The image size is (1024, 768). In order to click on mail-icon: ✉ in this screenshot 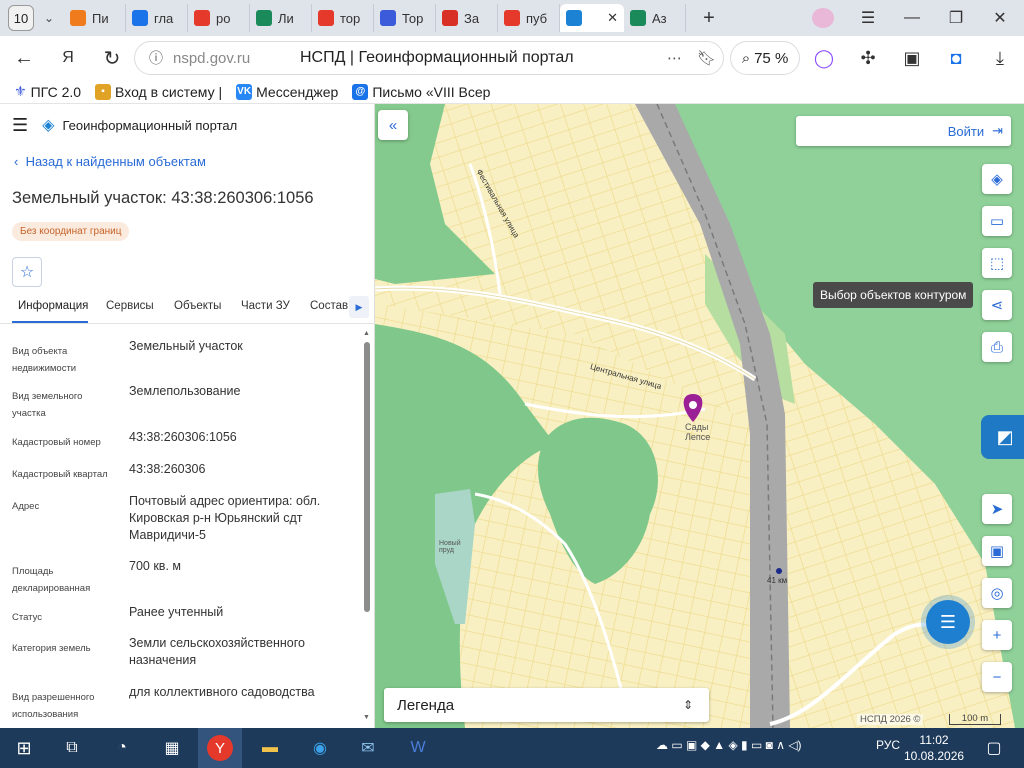, I will do `click(368, 748)`.